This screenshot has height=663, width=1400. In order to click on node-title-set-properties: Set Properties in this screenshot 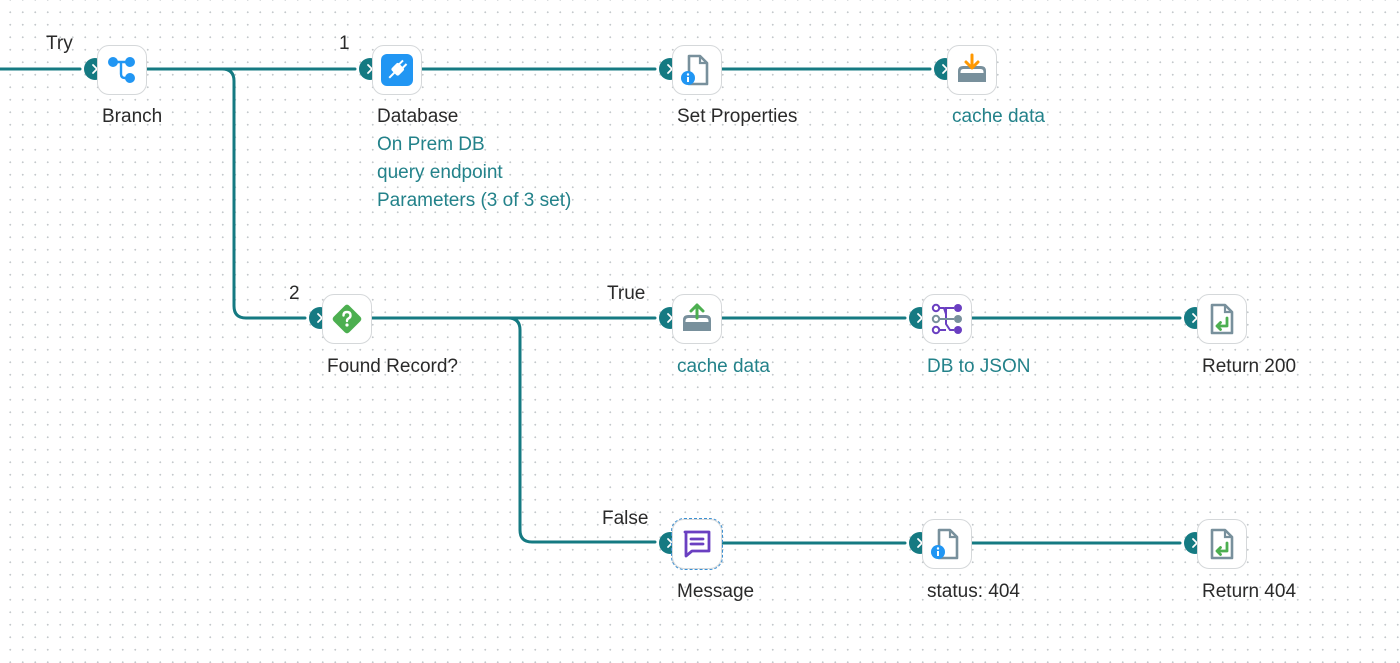, I will do `click(737, 116)`.